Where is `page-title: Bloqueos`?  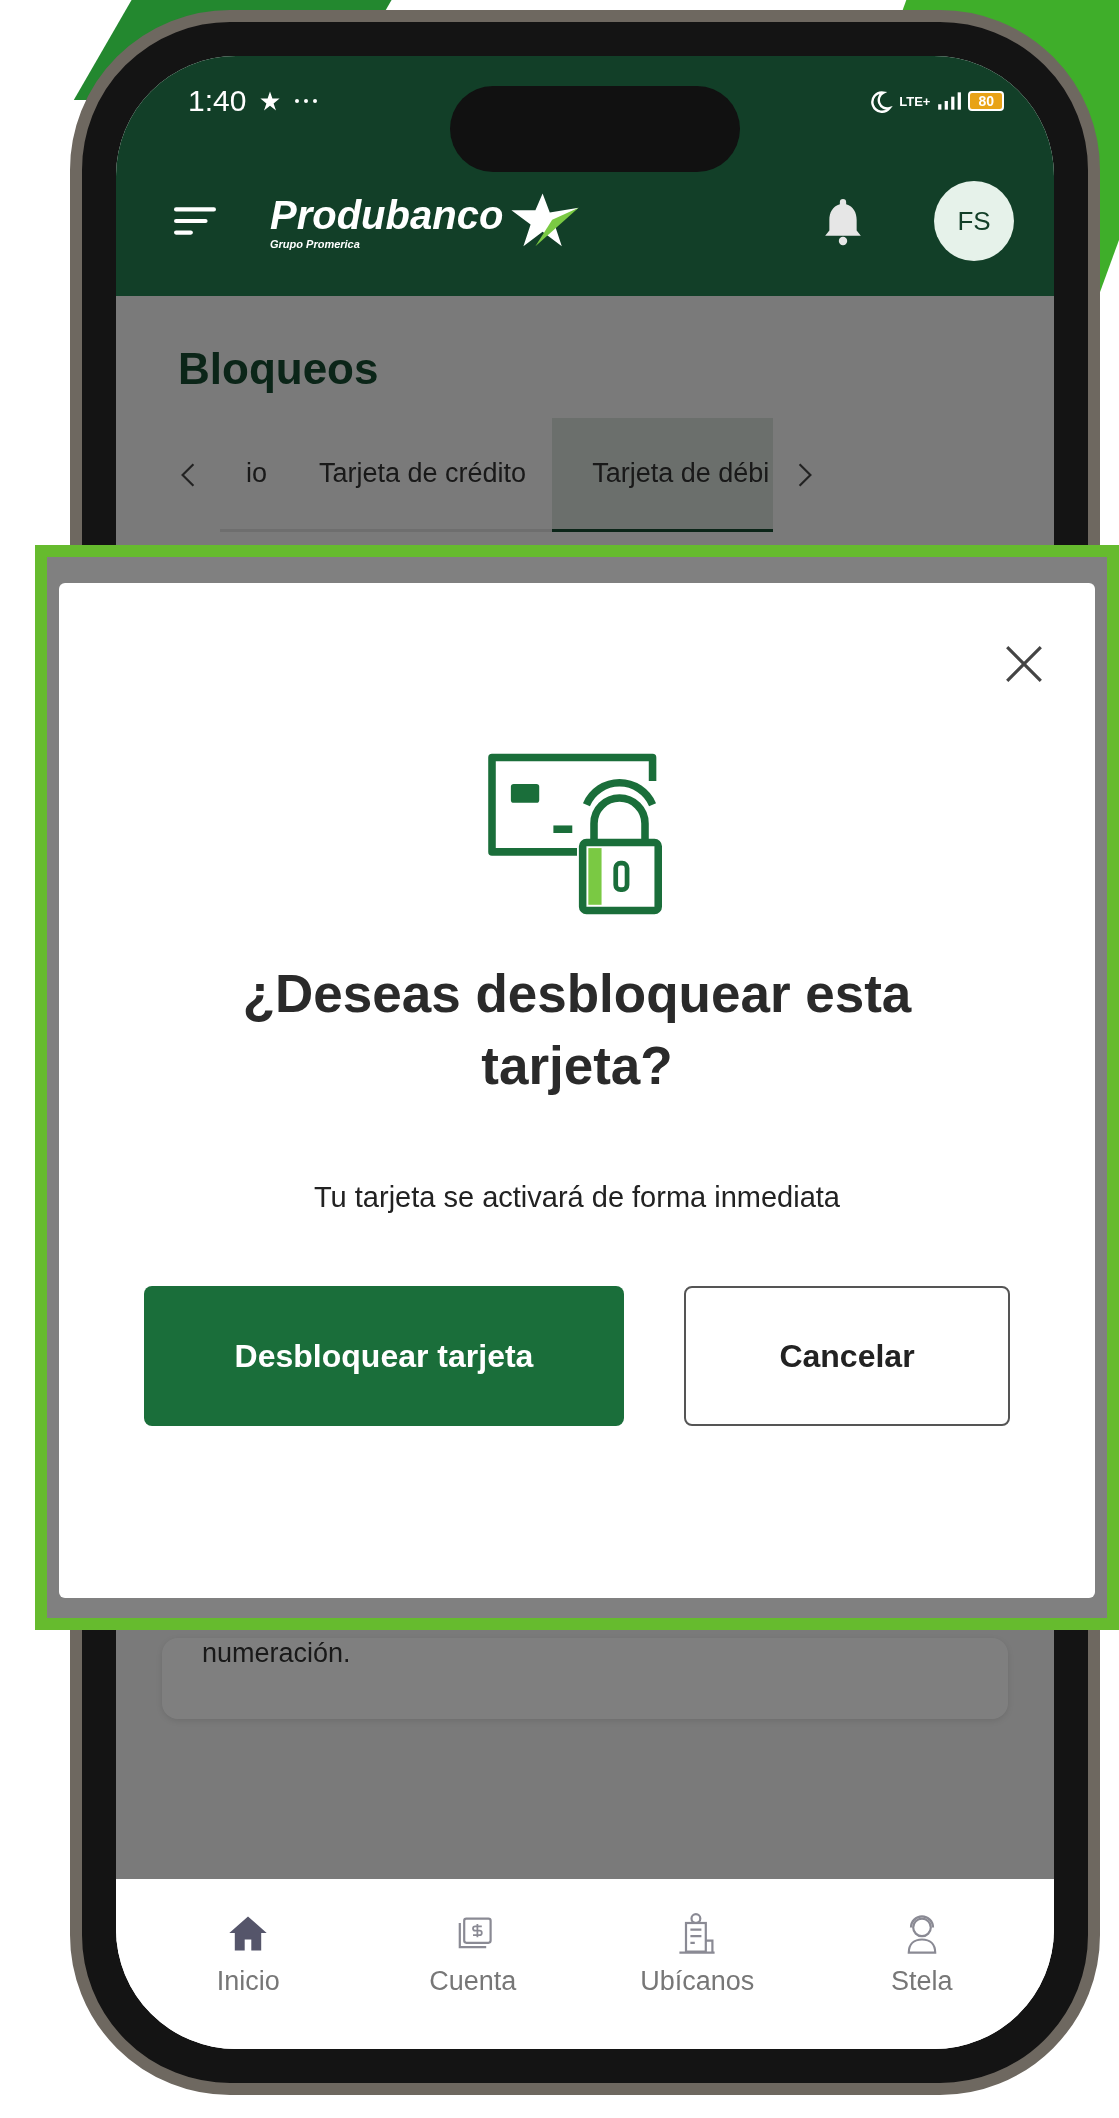
page-title: Bloqueos is located at coordinates (279, 369).